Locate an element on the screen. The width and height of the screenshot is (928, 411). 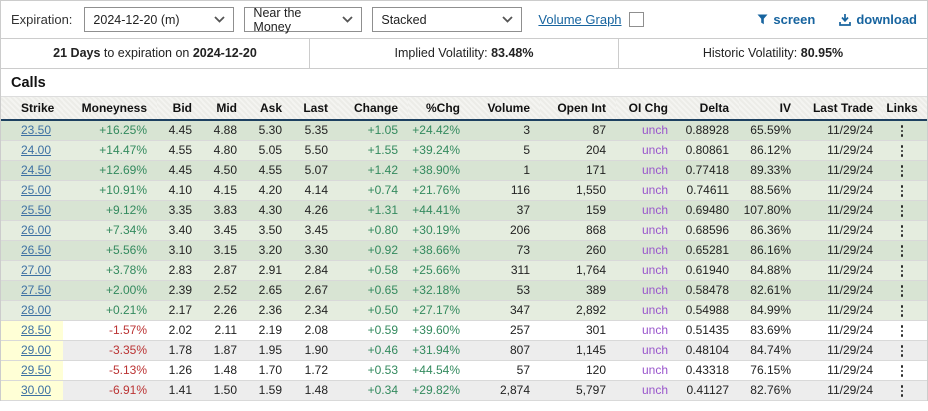
column-header-links: Links is located at coordinates (905, 108).